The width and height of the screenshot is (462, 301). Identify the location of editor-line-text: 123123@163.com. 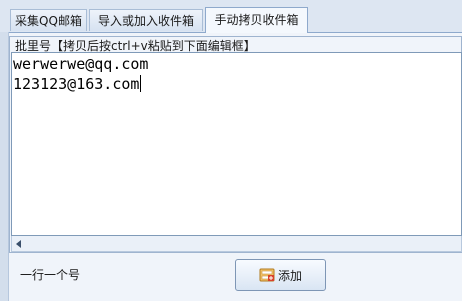
(76, 84).